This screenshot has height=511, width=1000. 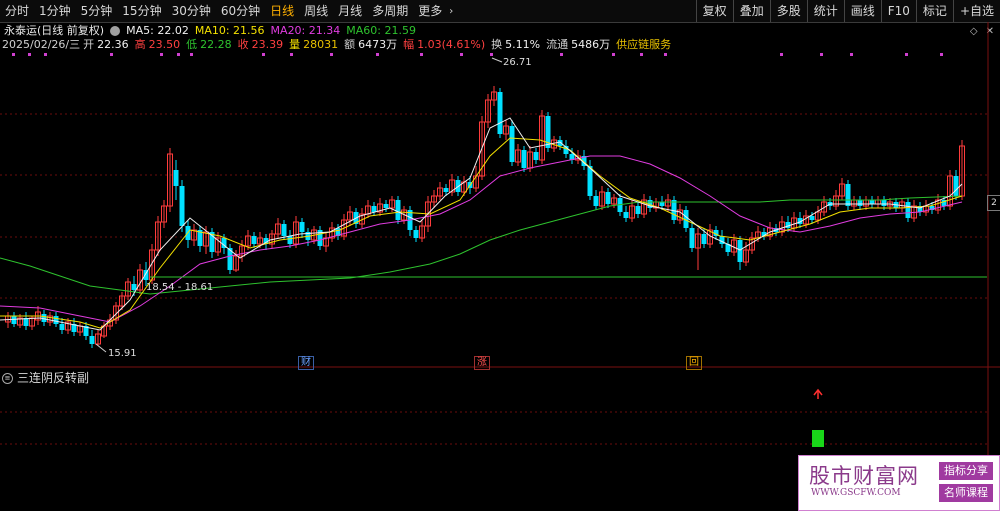 What do you see at coordinates (53, 378) in the screenshot?
I see `sub-chart-title: 三连阴反转副` at bounding box center [53, 378].